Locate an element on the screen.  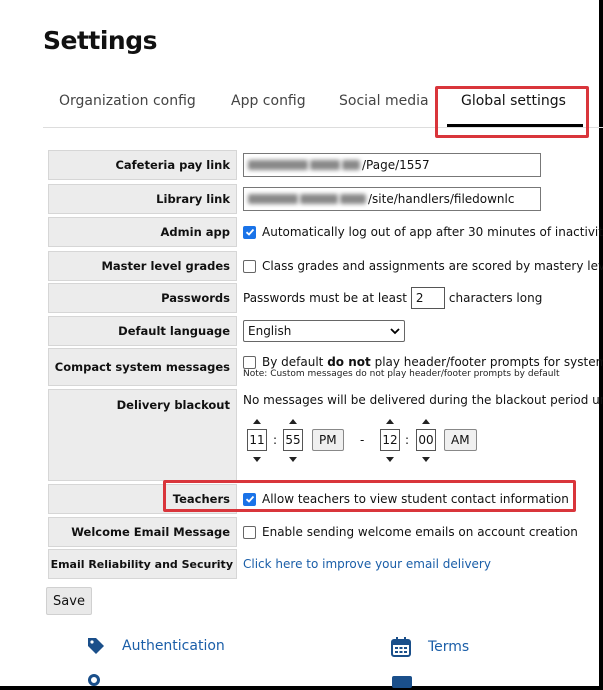
cafeteria-pay-link-label: Cafeteria pay link is located at coordinates (142, 165).